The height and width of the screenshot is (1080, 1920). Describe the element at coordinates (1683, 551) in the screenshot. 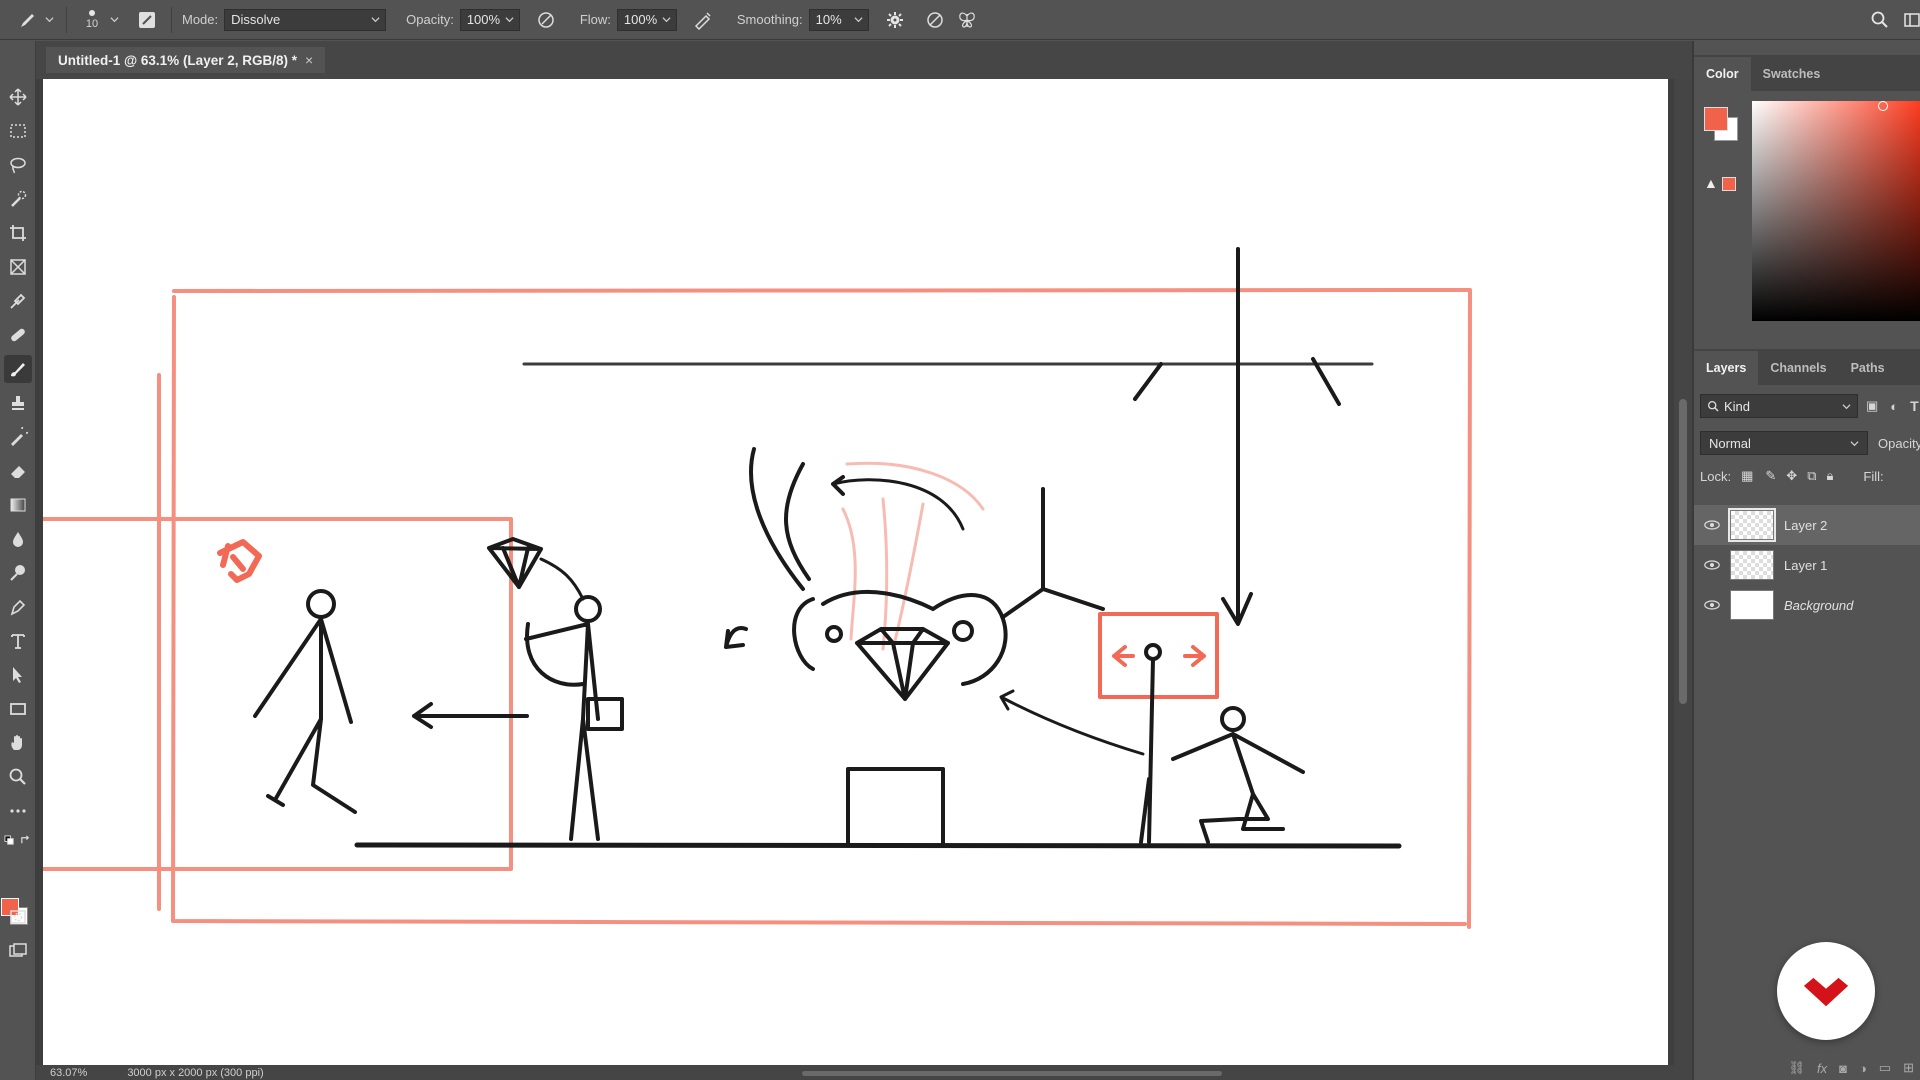

I see `scrollbar-thumb` at that location.